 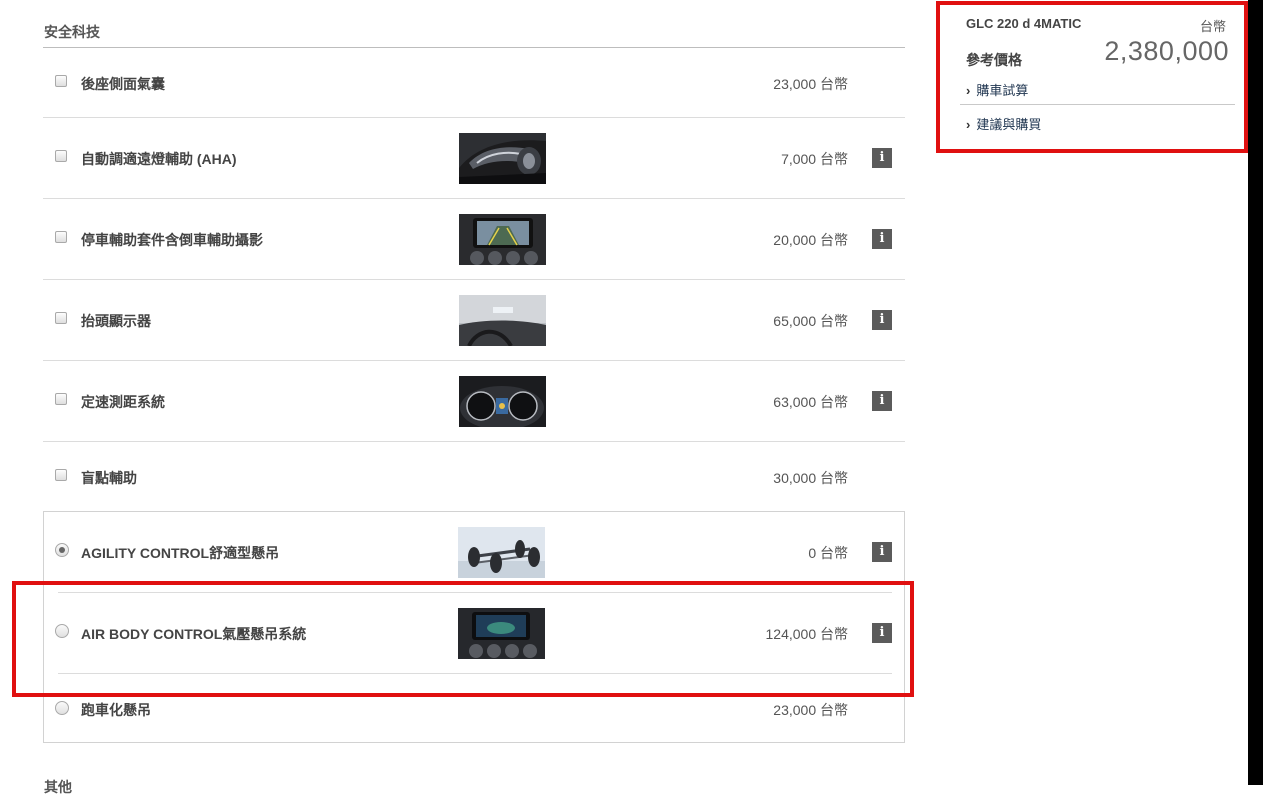 What do you see at coordinates (502, 320) in the screenshot?
I see `head-up-display-photo` at bounding box center [502, 320].